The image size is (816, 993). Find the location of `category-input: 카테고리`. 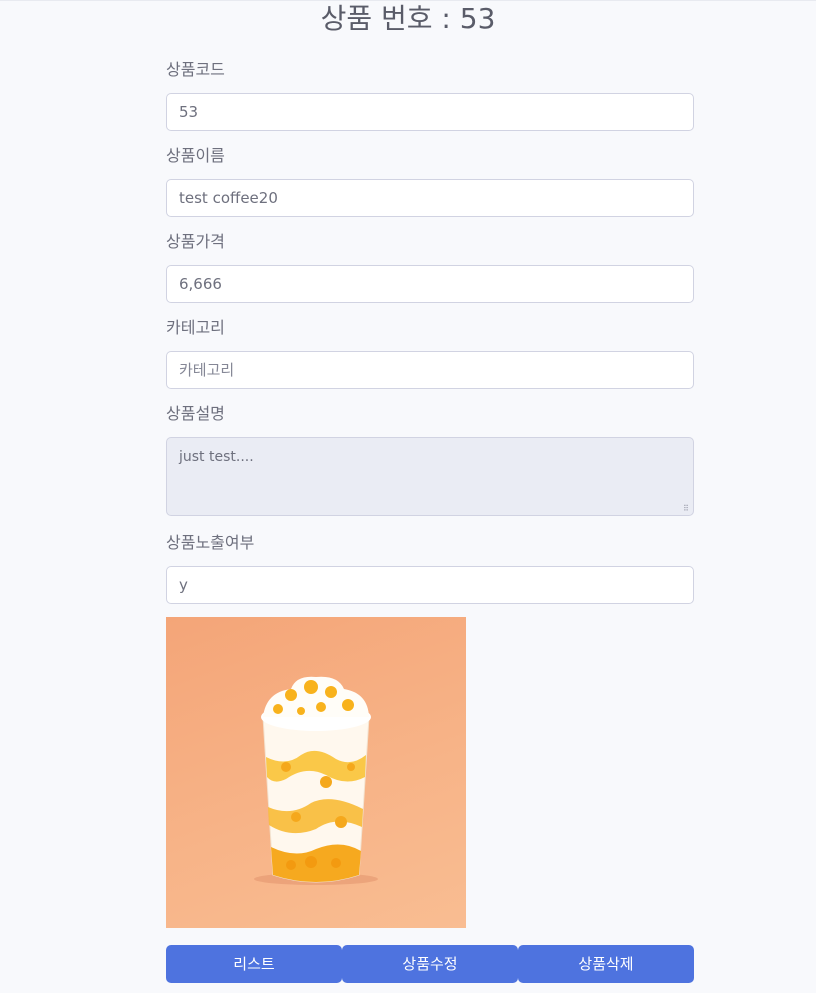

category-input: 카테고리 is located at coordinates (430, 370).